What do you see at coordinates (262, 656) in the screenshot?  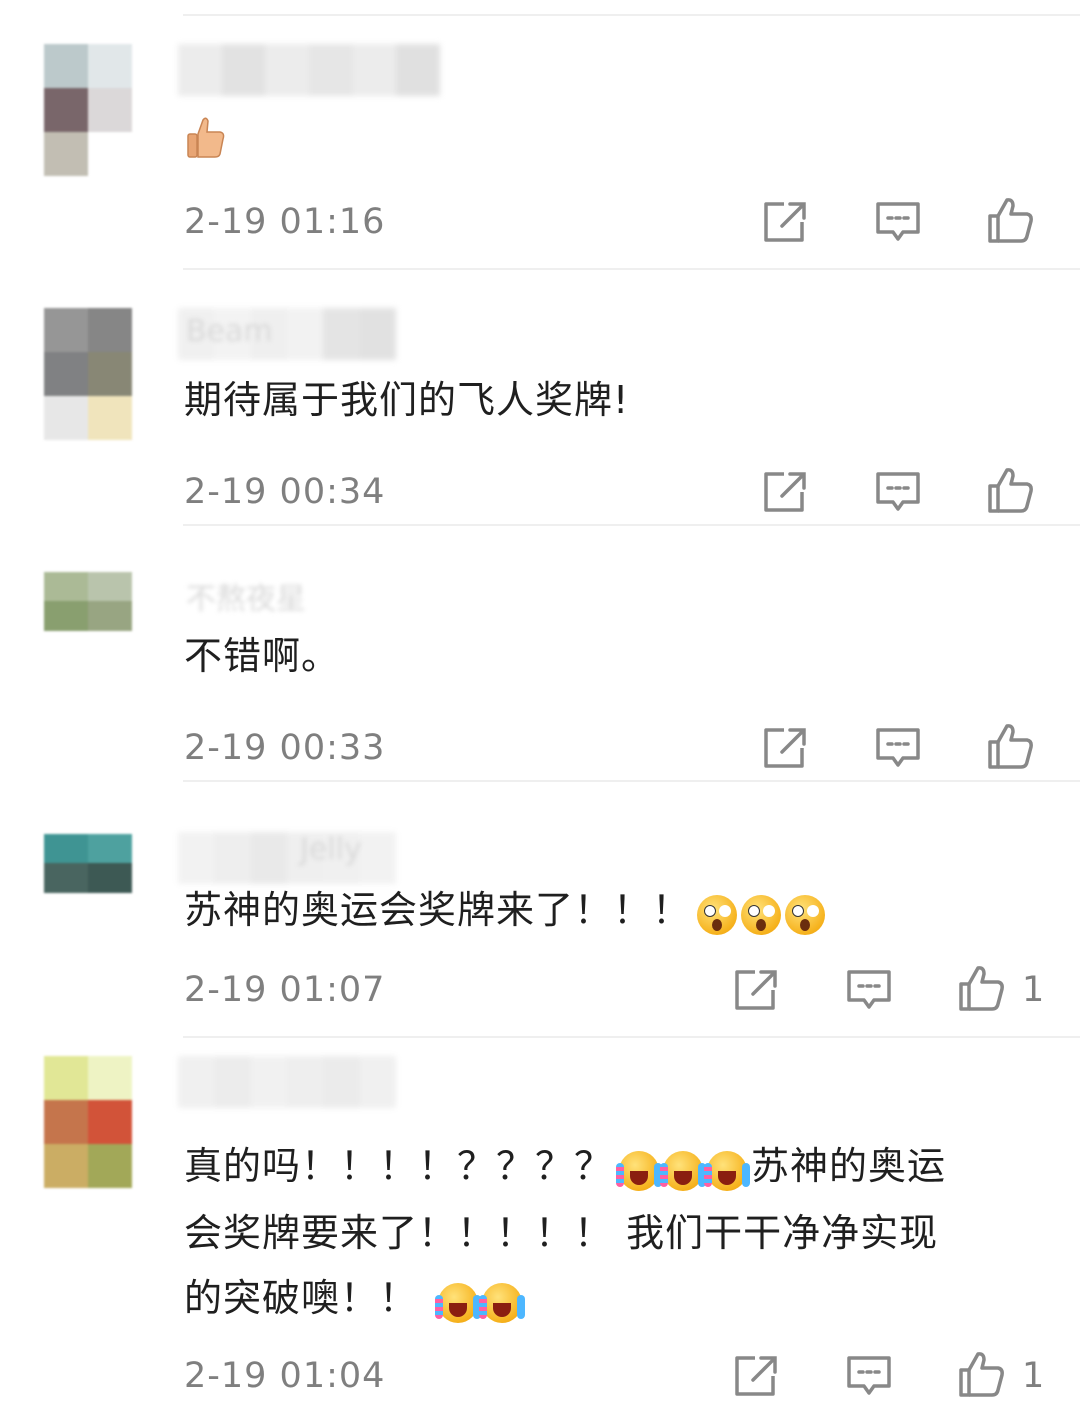 I see `comment-content: 不错啊。` at bounding box center [262, 656].